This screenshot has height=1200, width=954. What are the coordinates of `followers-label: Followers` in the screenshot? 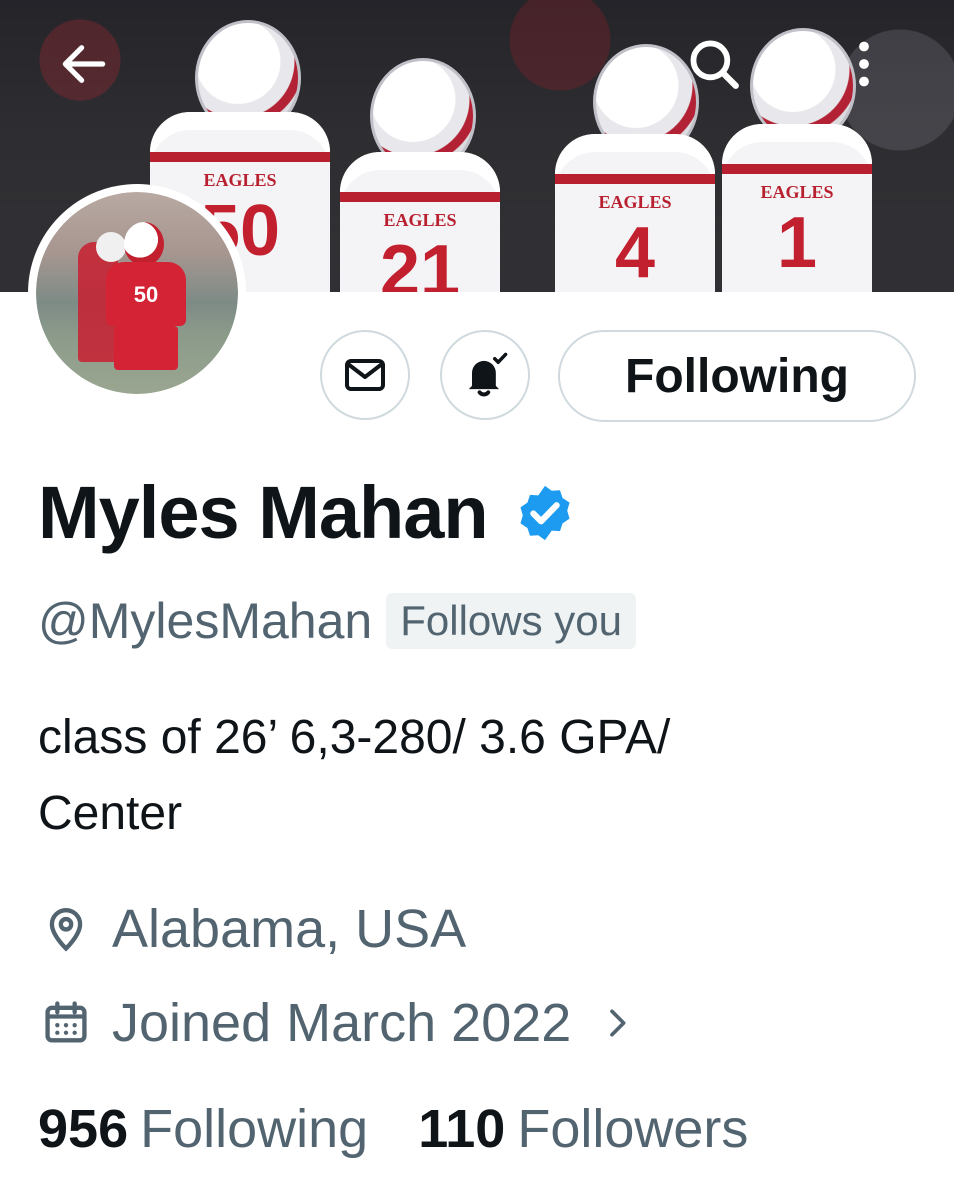 It's located at (633, 1129).